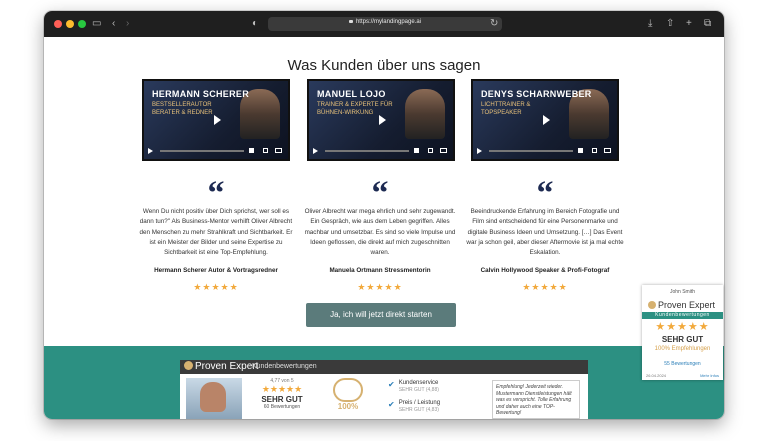  I want to click on speaker-photo, so click(425, 114).